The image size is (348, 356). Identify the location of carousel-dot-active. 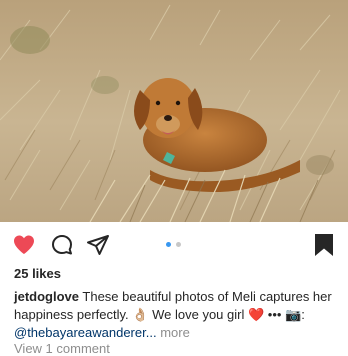
(168, 244).